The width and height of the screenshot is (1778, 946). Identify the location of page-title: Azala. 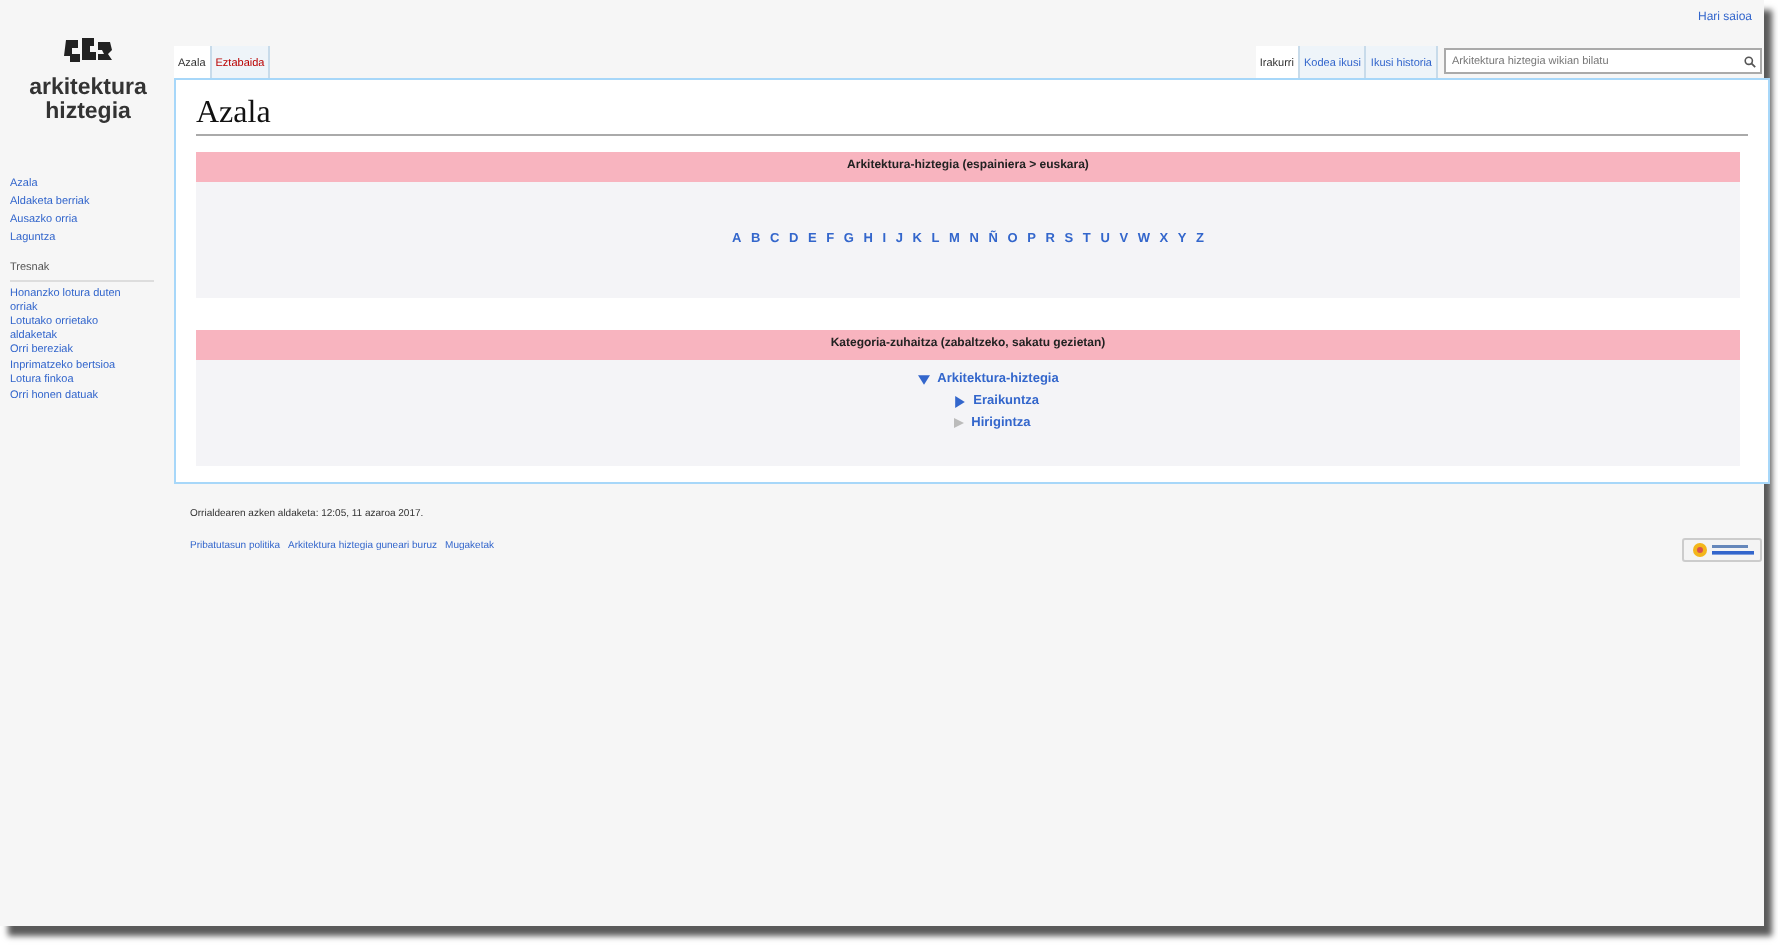
(972, 116).